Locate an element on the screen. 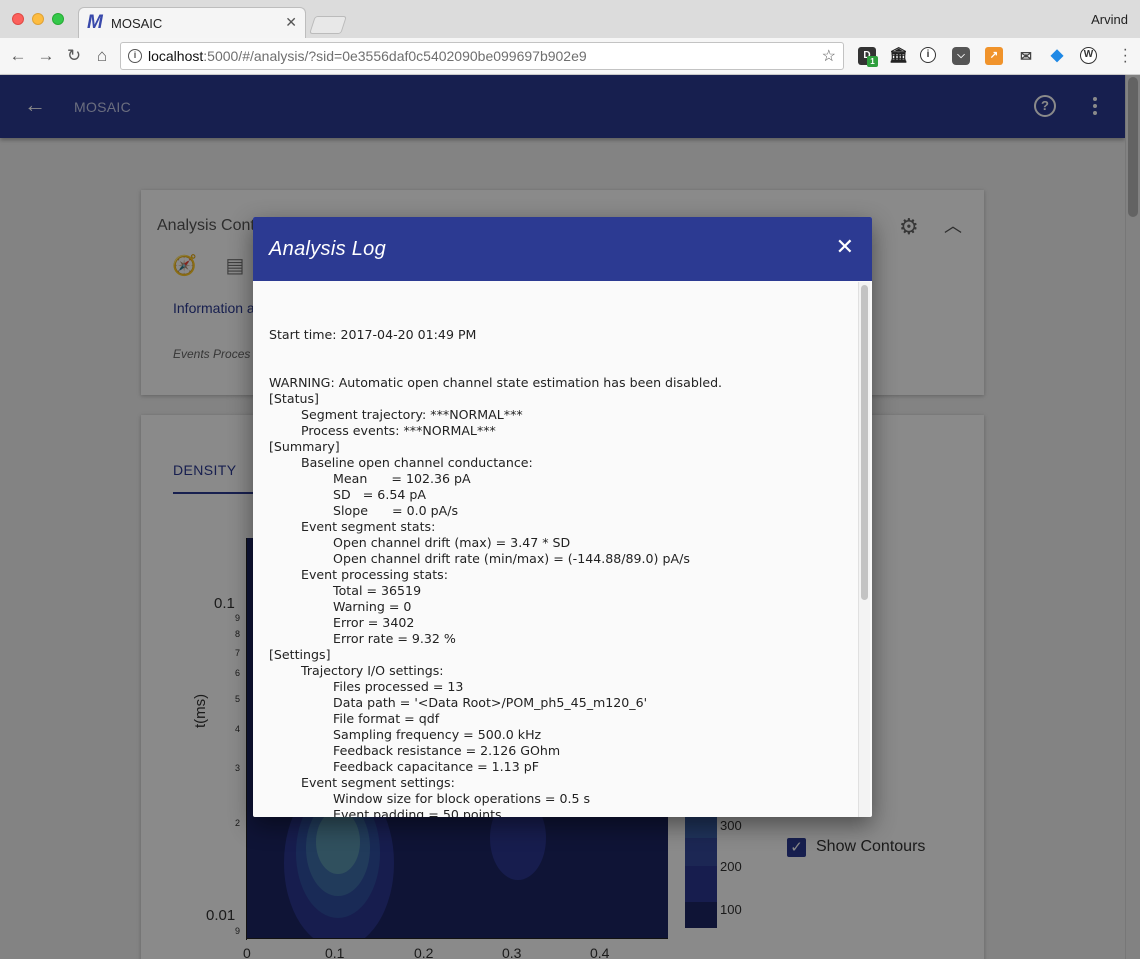  reload-icon: ↻ is located at coordinates (74, 56).